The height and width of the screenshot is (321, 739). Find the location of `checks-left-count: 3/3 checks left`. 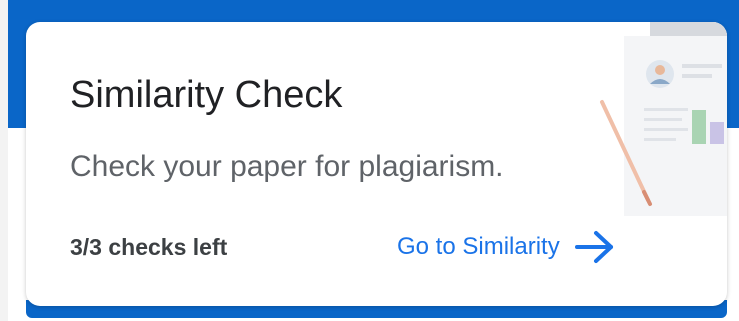

checks-left-count: 3/3 checks left is located at coordinates (149, 247).